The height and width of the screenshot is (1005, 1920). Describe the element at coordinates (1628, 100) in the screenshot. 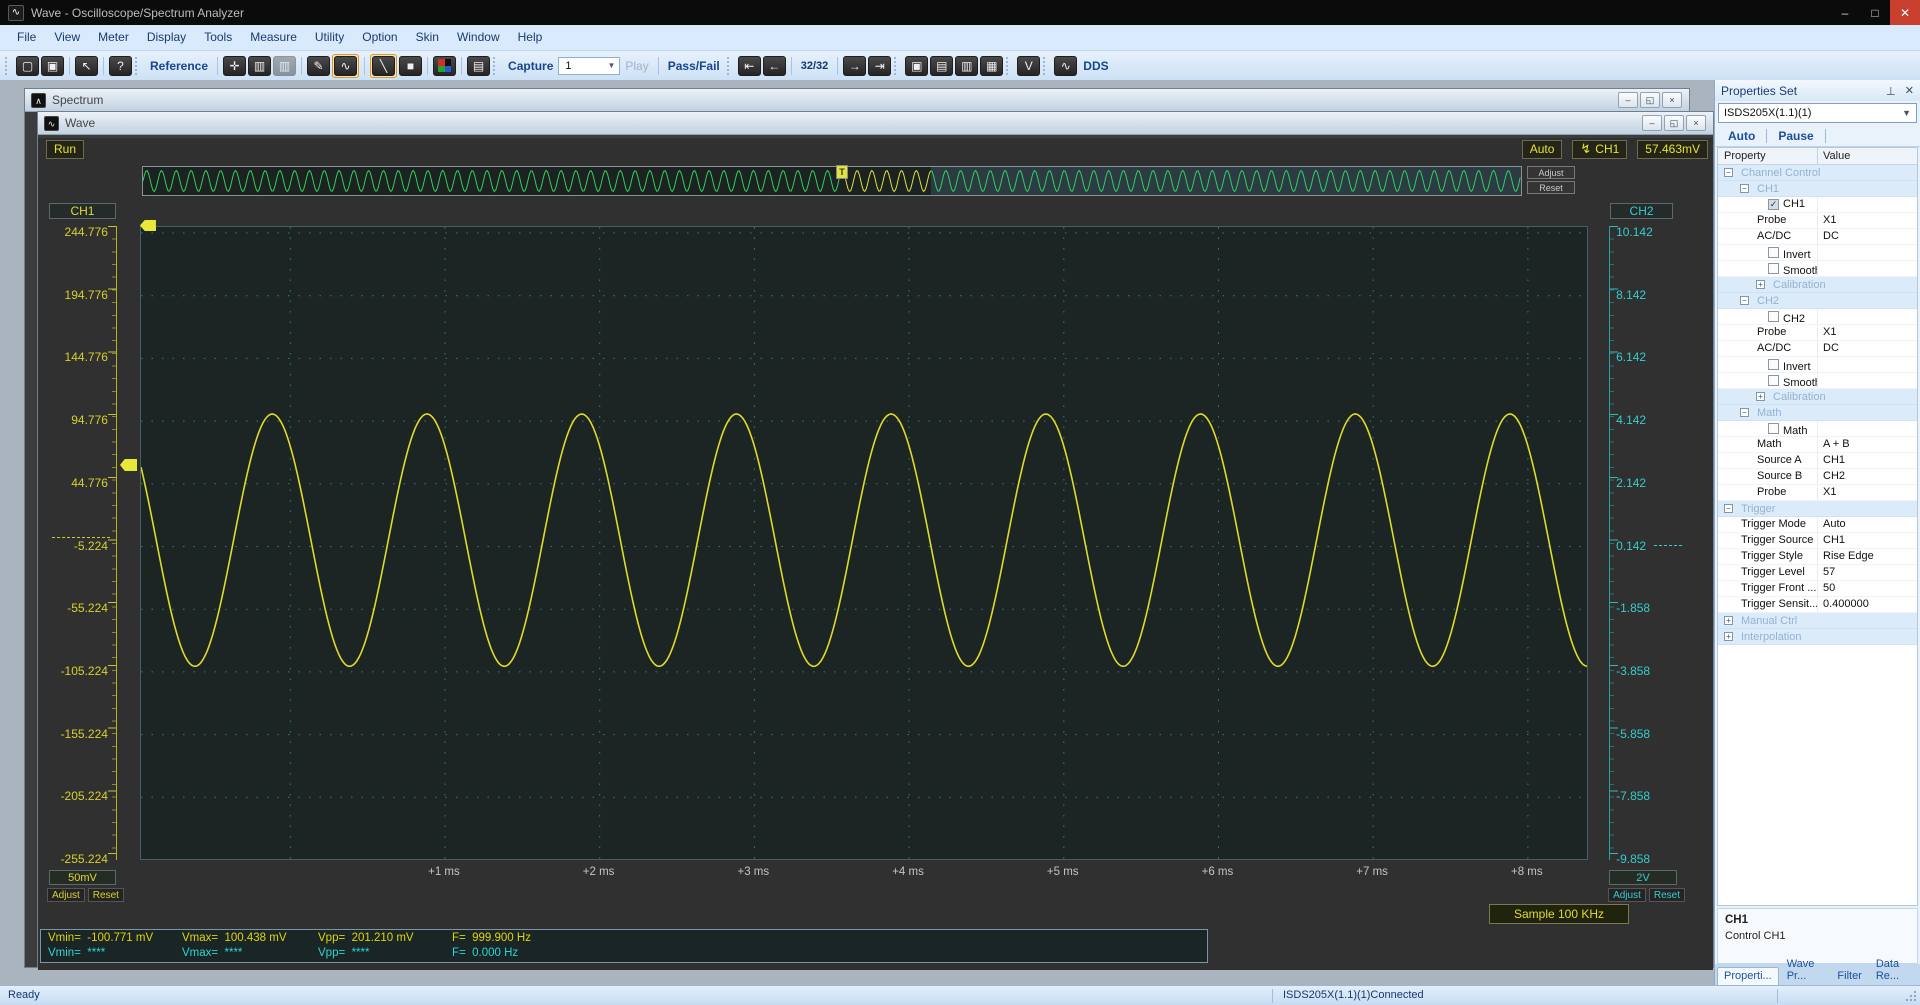

I see `spectrum-minimize-button: –` at that location.